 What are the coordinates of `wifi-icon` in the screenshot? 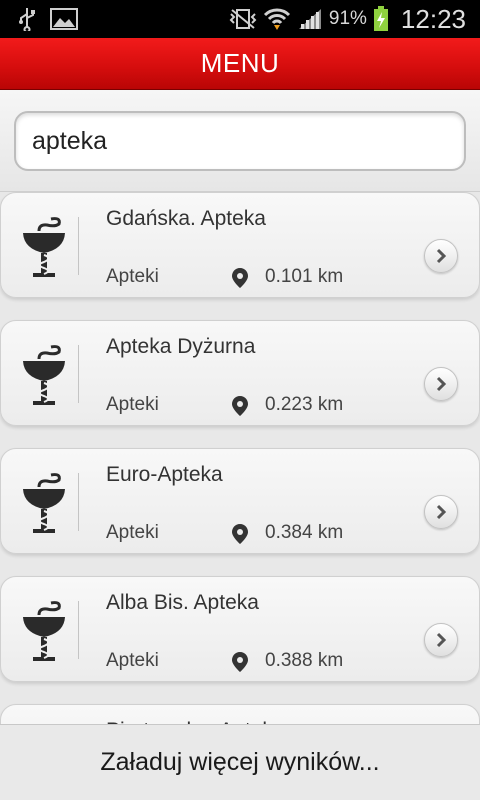 It's located at (277, 19).